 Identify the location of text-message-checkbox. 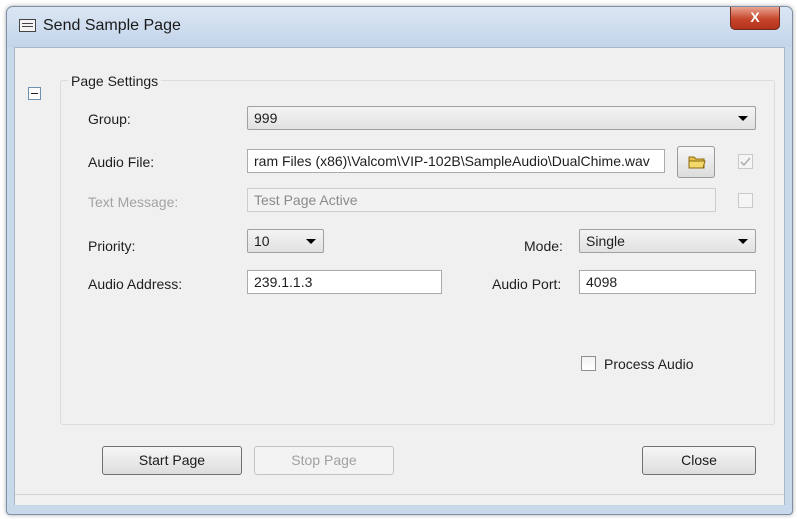
(745, 200).